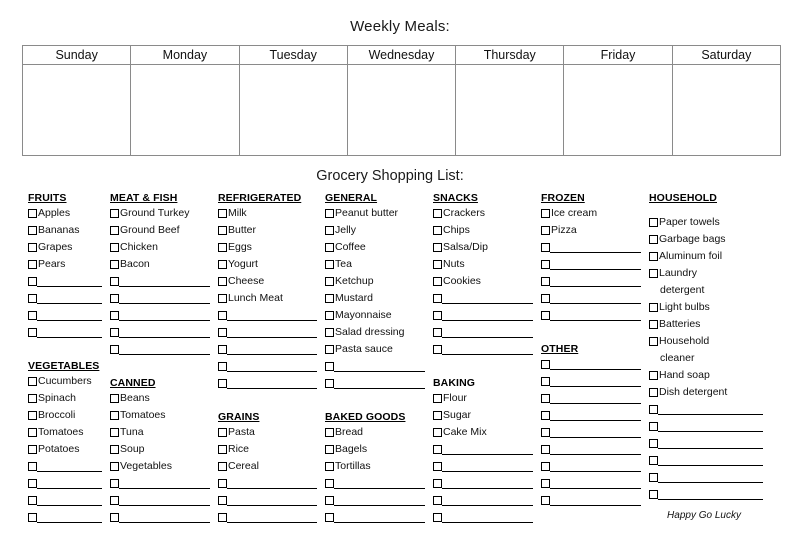 The width and height of the screenshot is (800, 559). Describe the element at coordinates (379, 468) in the screenshot. I see `grocery-item-row: Tortillas` at that location.